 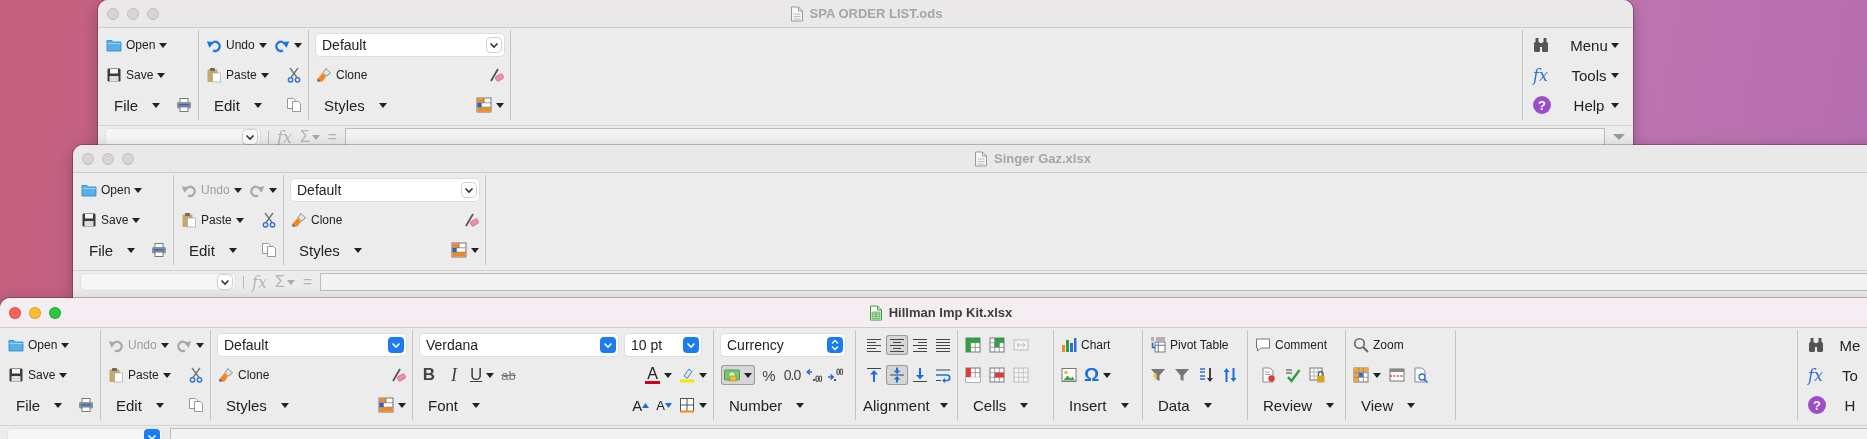 I want to click on percent-button: %, so click(x=769, y=375).